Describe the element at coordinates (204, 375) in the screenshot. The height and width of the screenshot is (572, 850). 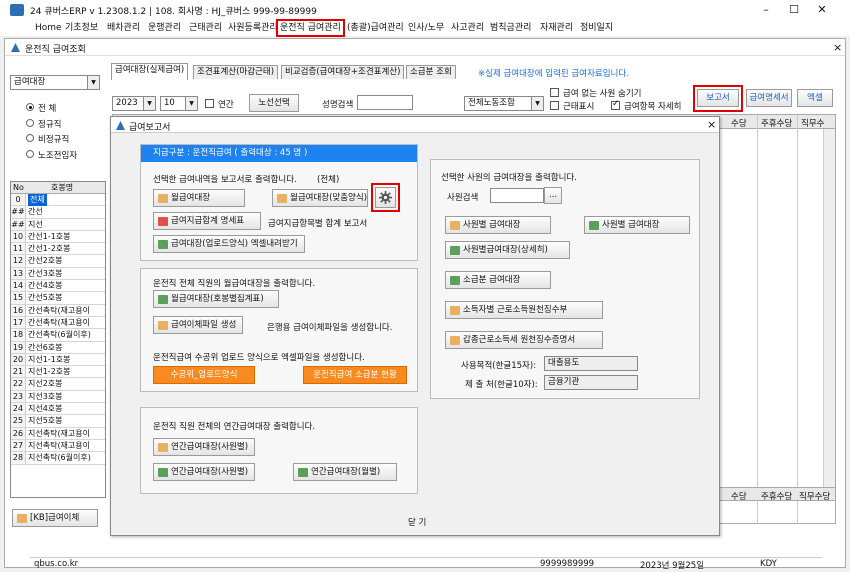
I see `upload-form-button: 수공위_업로드양식` at that location.